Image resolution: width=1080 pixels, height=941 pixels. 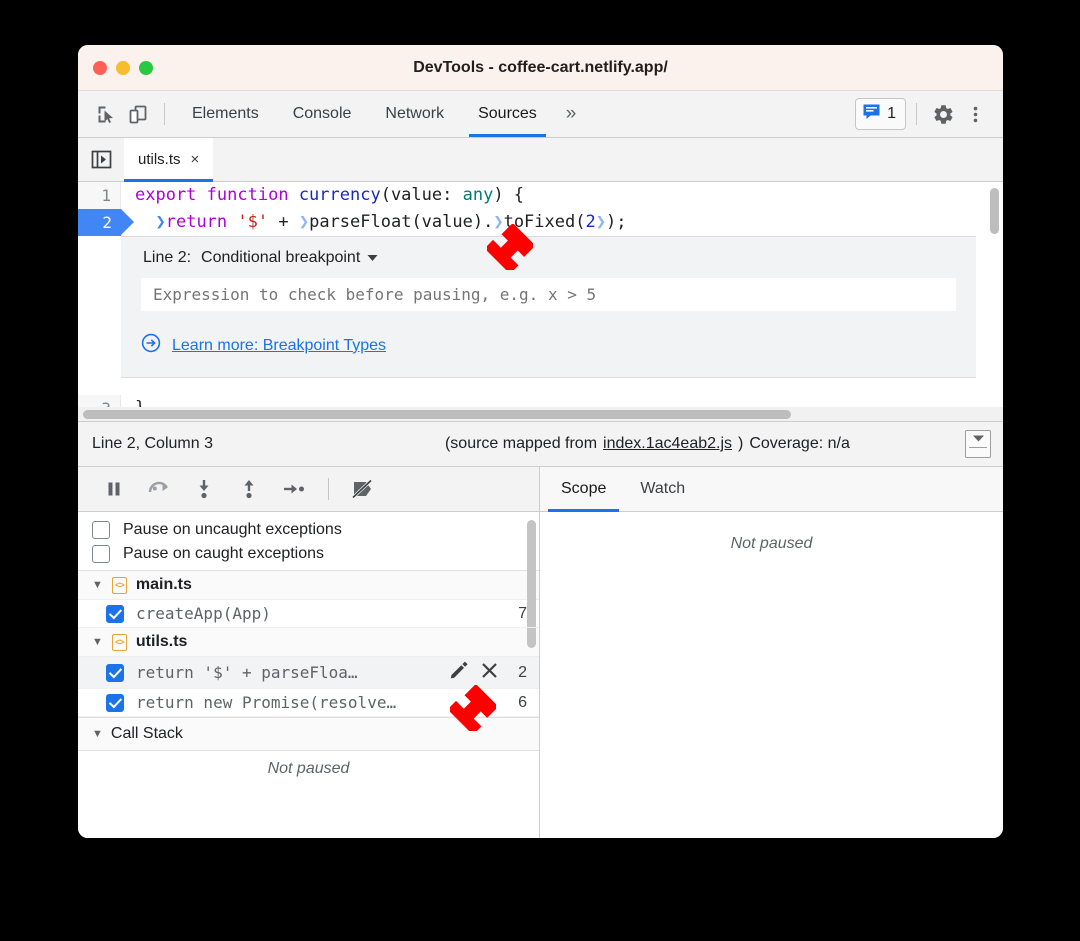 What do you see at coordinates (507, 114) in the screenshot?
I see `tab-sources: Sources` at bounding box center [507, 114].